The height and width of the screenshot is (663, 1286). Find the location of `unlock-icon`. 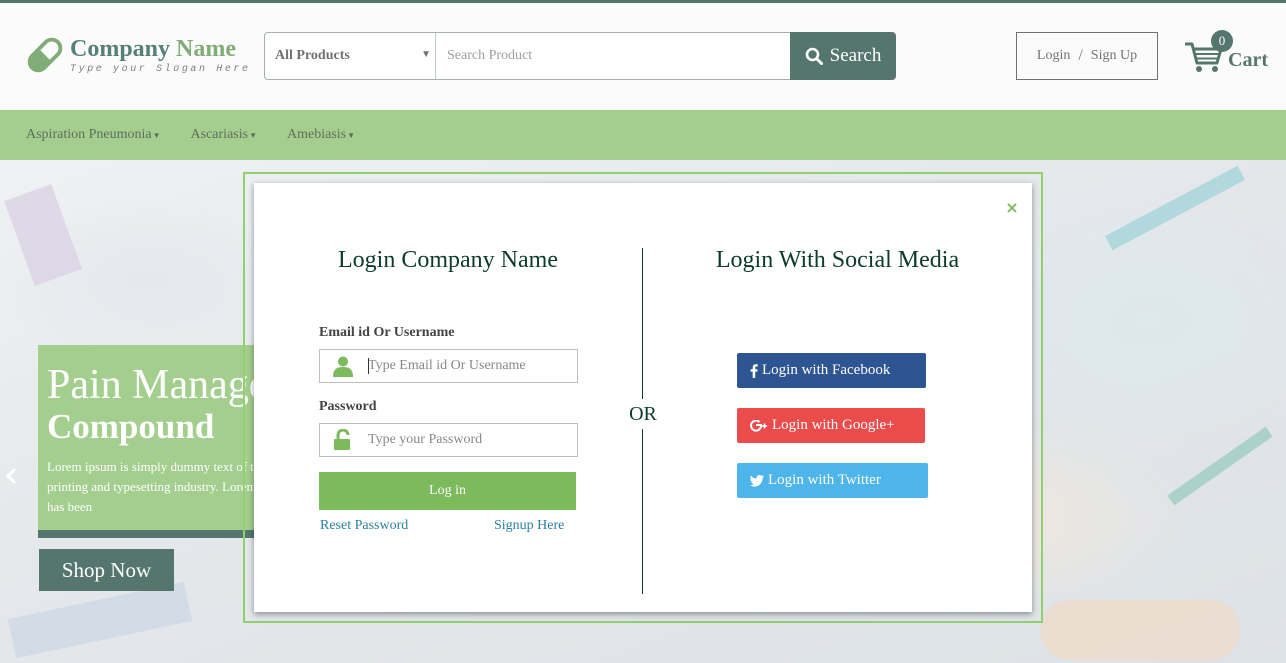

unlock-icon is located at coordinates (342, 439).